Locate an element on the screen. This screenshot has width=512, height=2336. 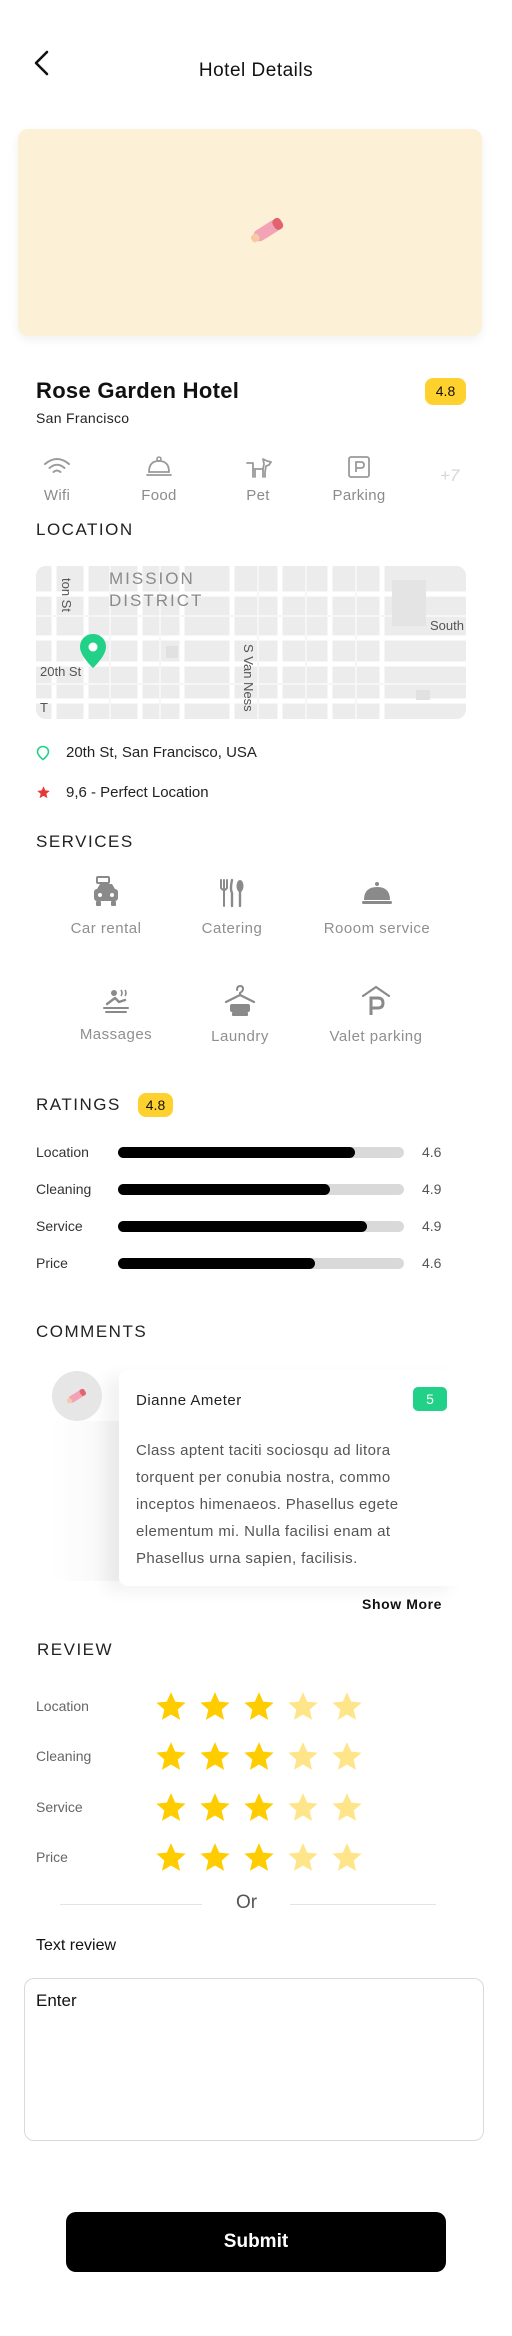
comment-score-badge: 5 is located at coordinates (430, 1399).